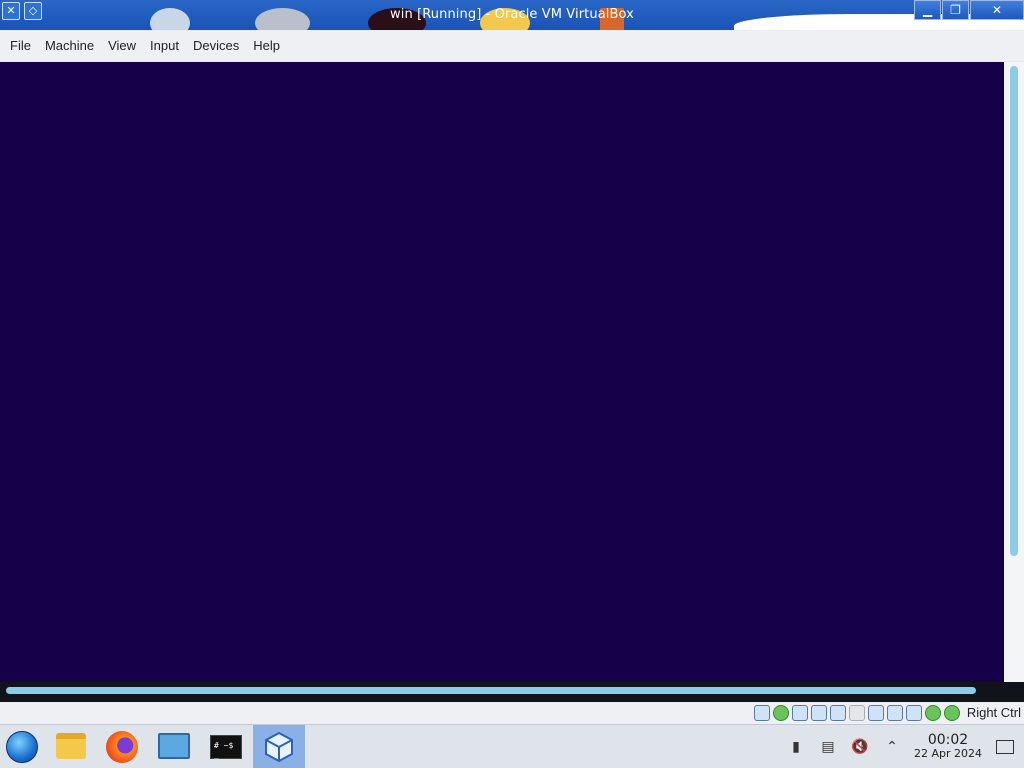  I want to click on minimize-icon: ▁, so click(927, 10).